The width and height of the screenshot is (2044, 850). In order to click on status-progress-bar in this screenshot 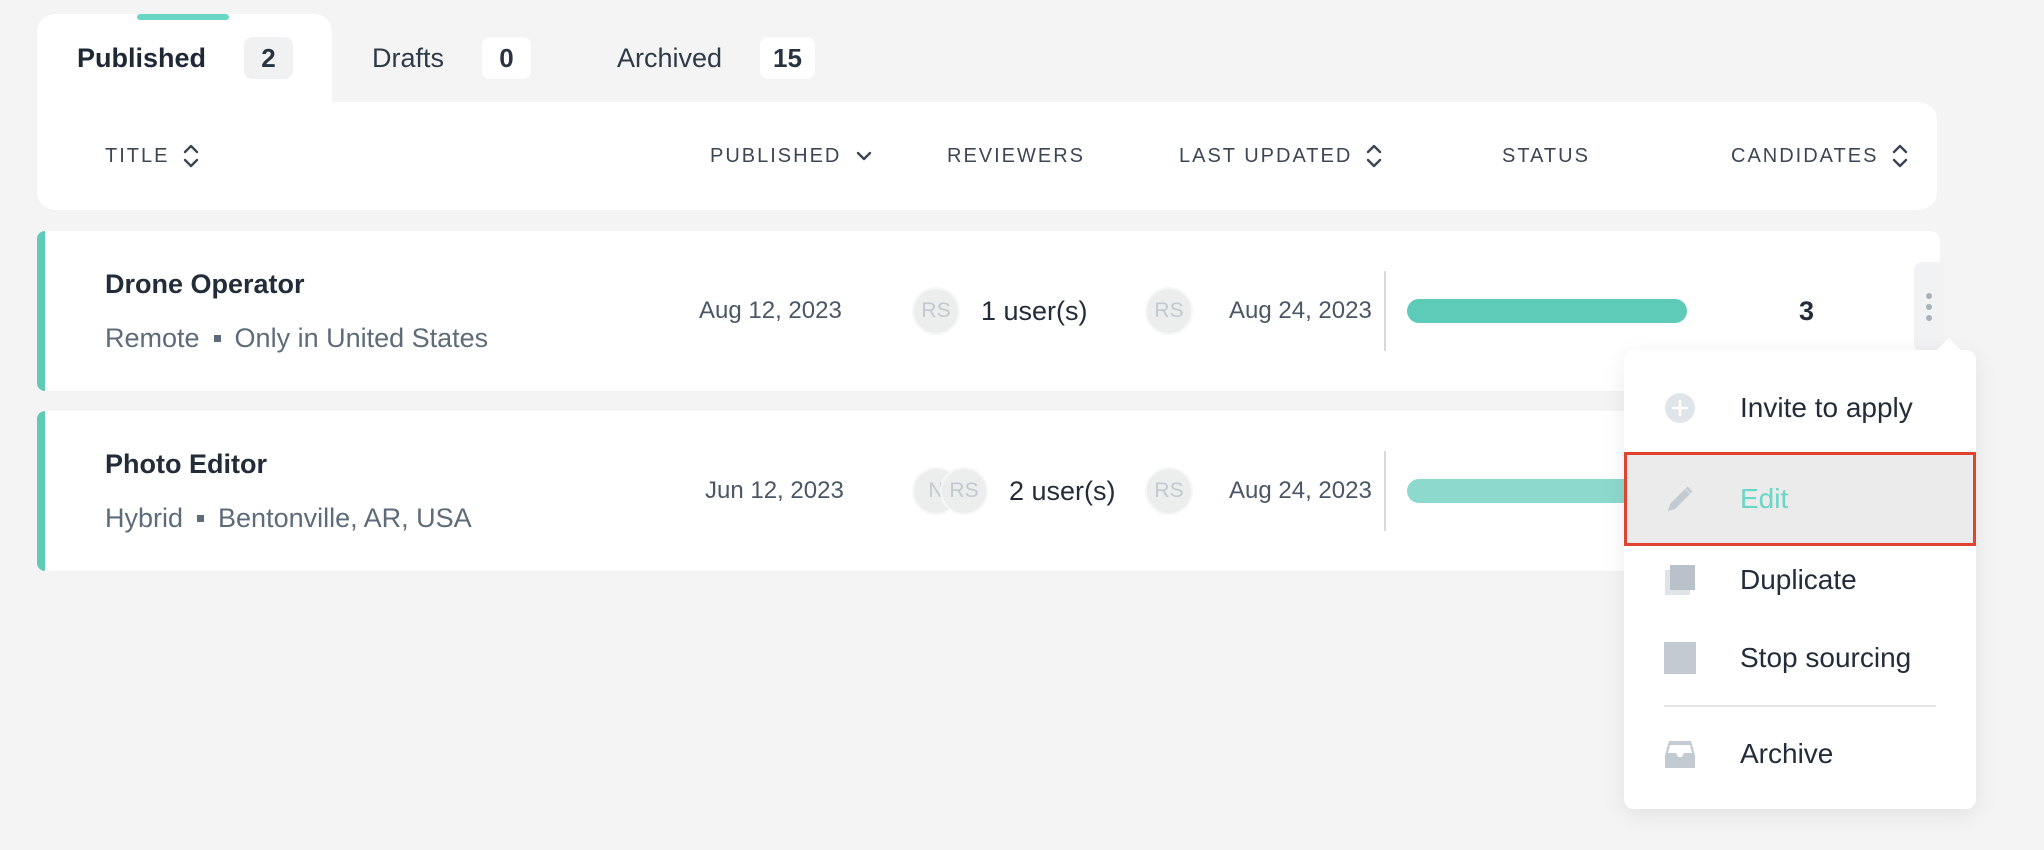, I will do `click(1547, 311)`.